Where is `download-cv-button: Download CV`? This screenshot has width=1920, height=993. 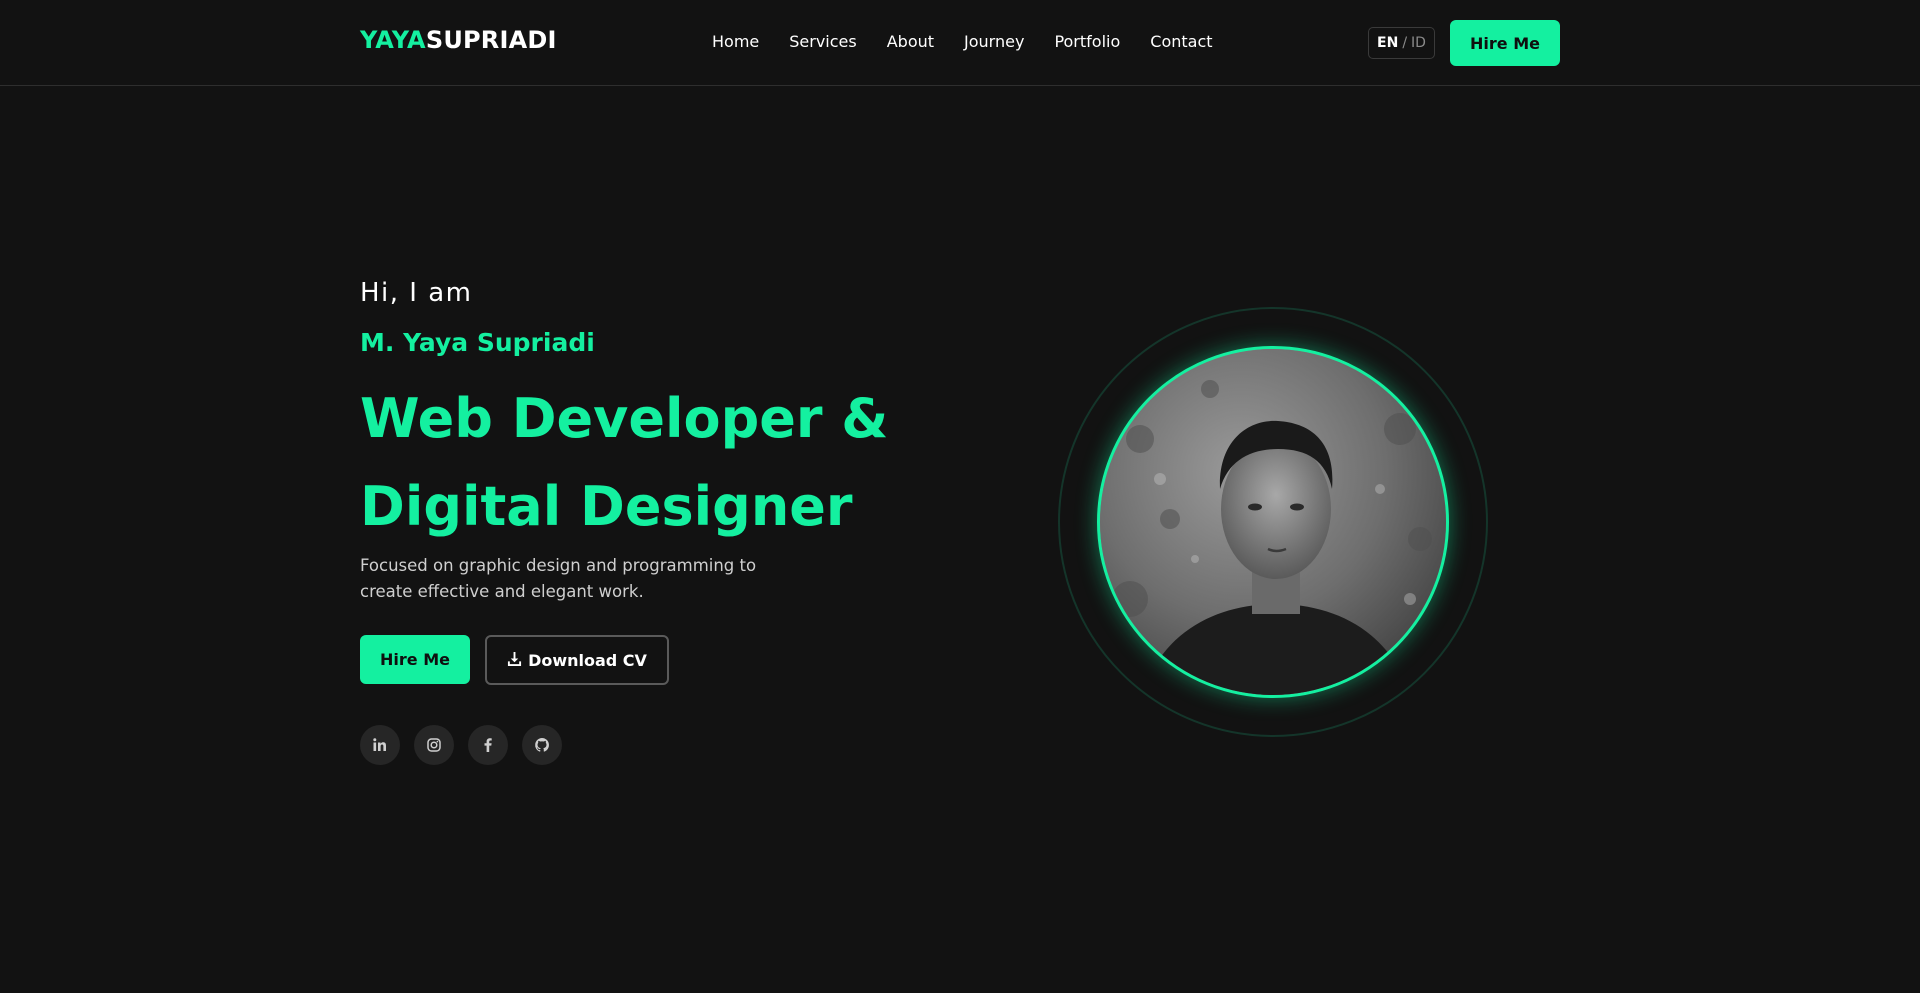
download-cv-button: Download CV is located at coordinates (577, 660).